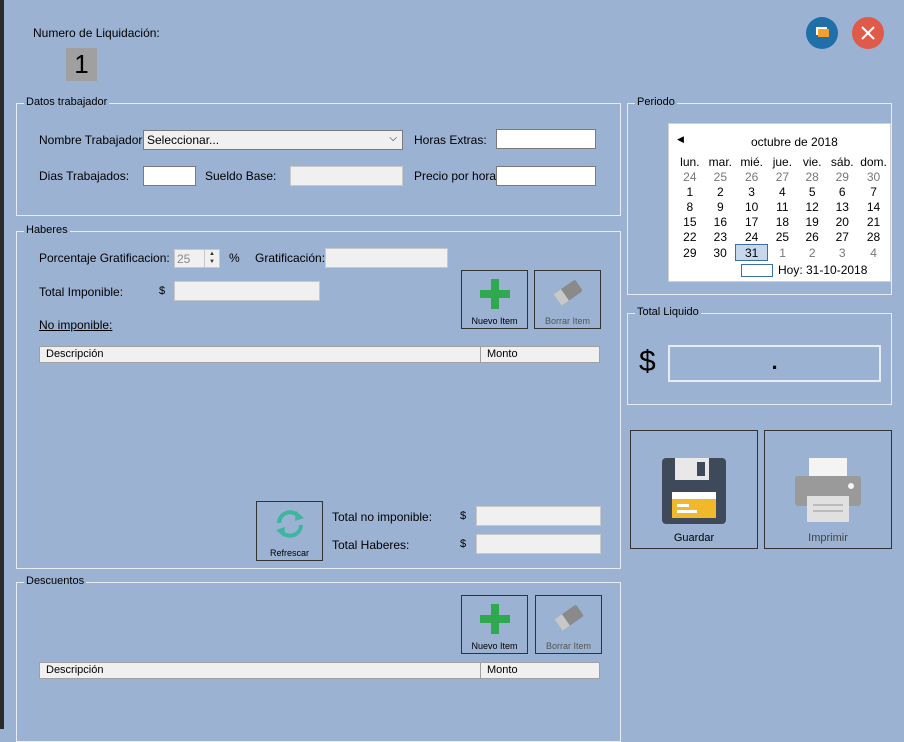 The image size is (904, 742). I want to click on total-imponible-input, so click(247, 291).